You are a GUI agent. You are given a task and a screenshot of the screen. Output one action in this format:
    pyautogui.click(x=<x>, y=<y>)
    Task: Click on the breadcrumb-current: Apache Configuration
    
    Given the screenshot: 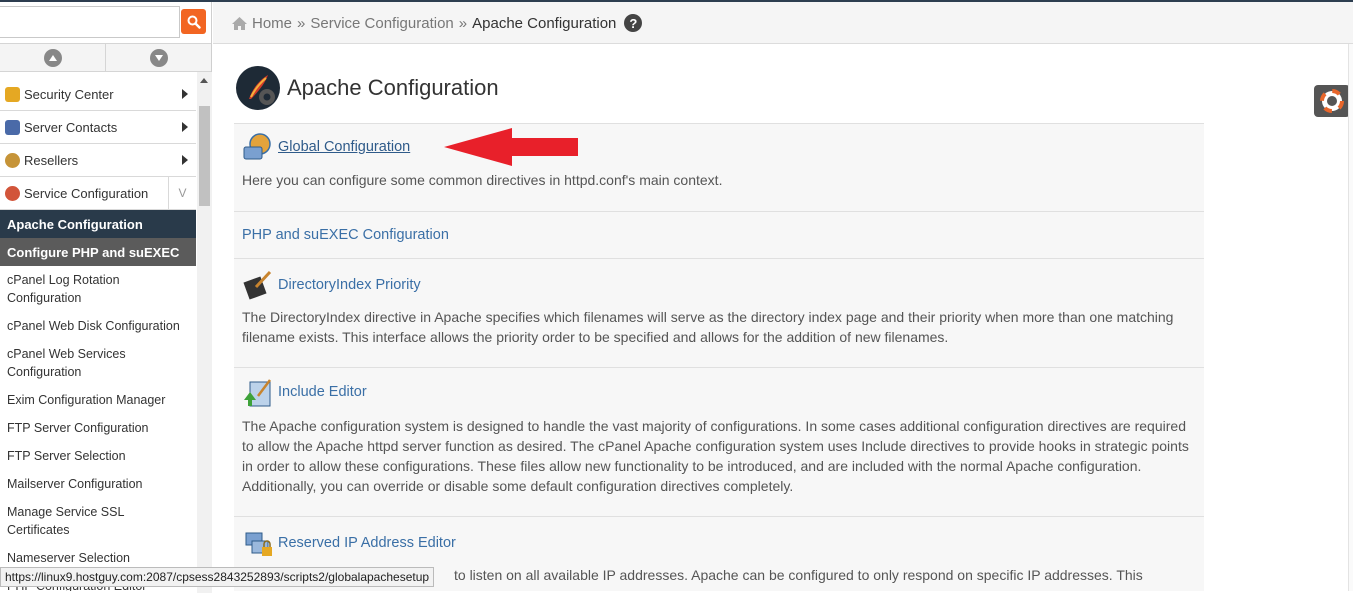 What is the action you would take?
    pyautogui.click(x=544, y=23)
    